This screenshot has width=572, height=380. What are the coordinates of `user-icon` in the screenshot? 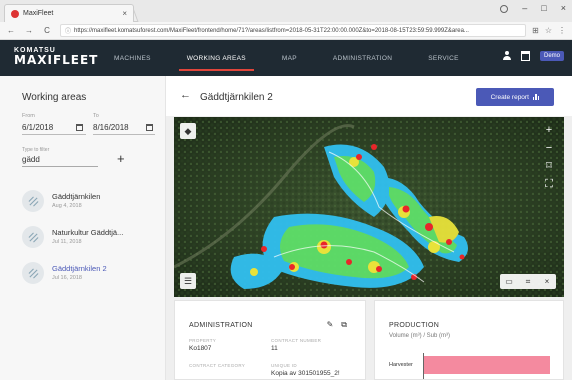 It's located at (506, 56).